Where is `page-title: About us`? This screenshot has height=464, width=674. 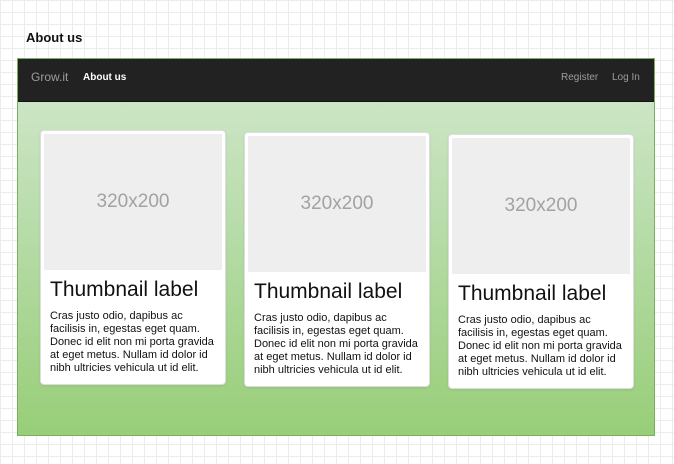 page-title: About us is located at coordinates (54, 37).